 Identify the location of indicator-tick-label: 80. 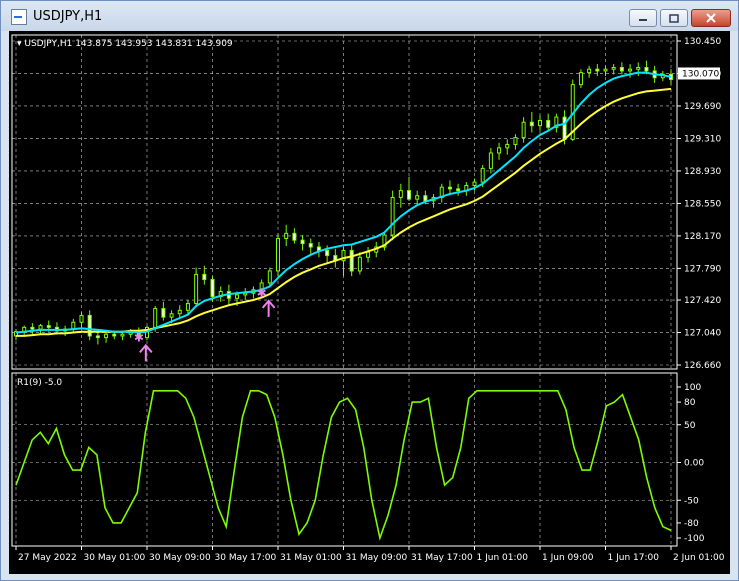
(690, 403).